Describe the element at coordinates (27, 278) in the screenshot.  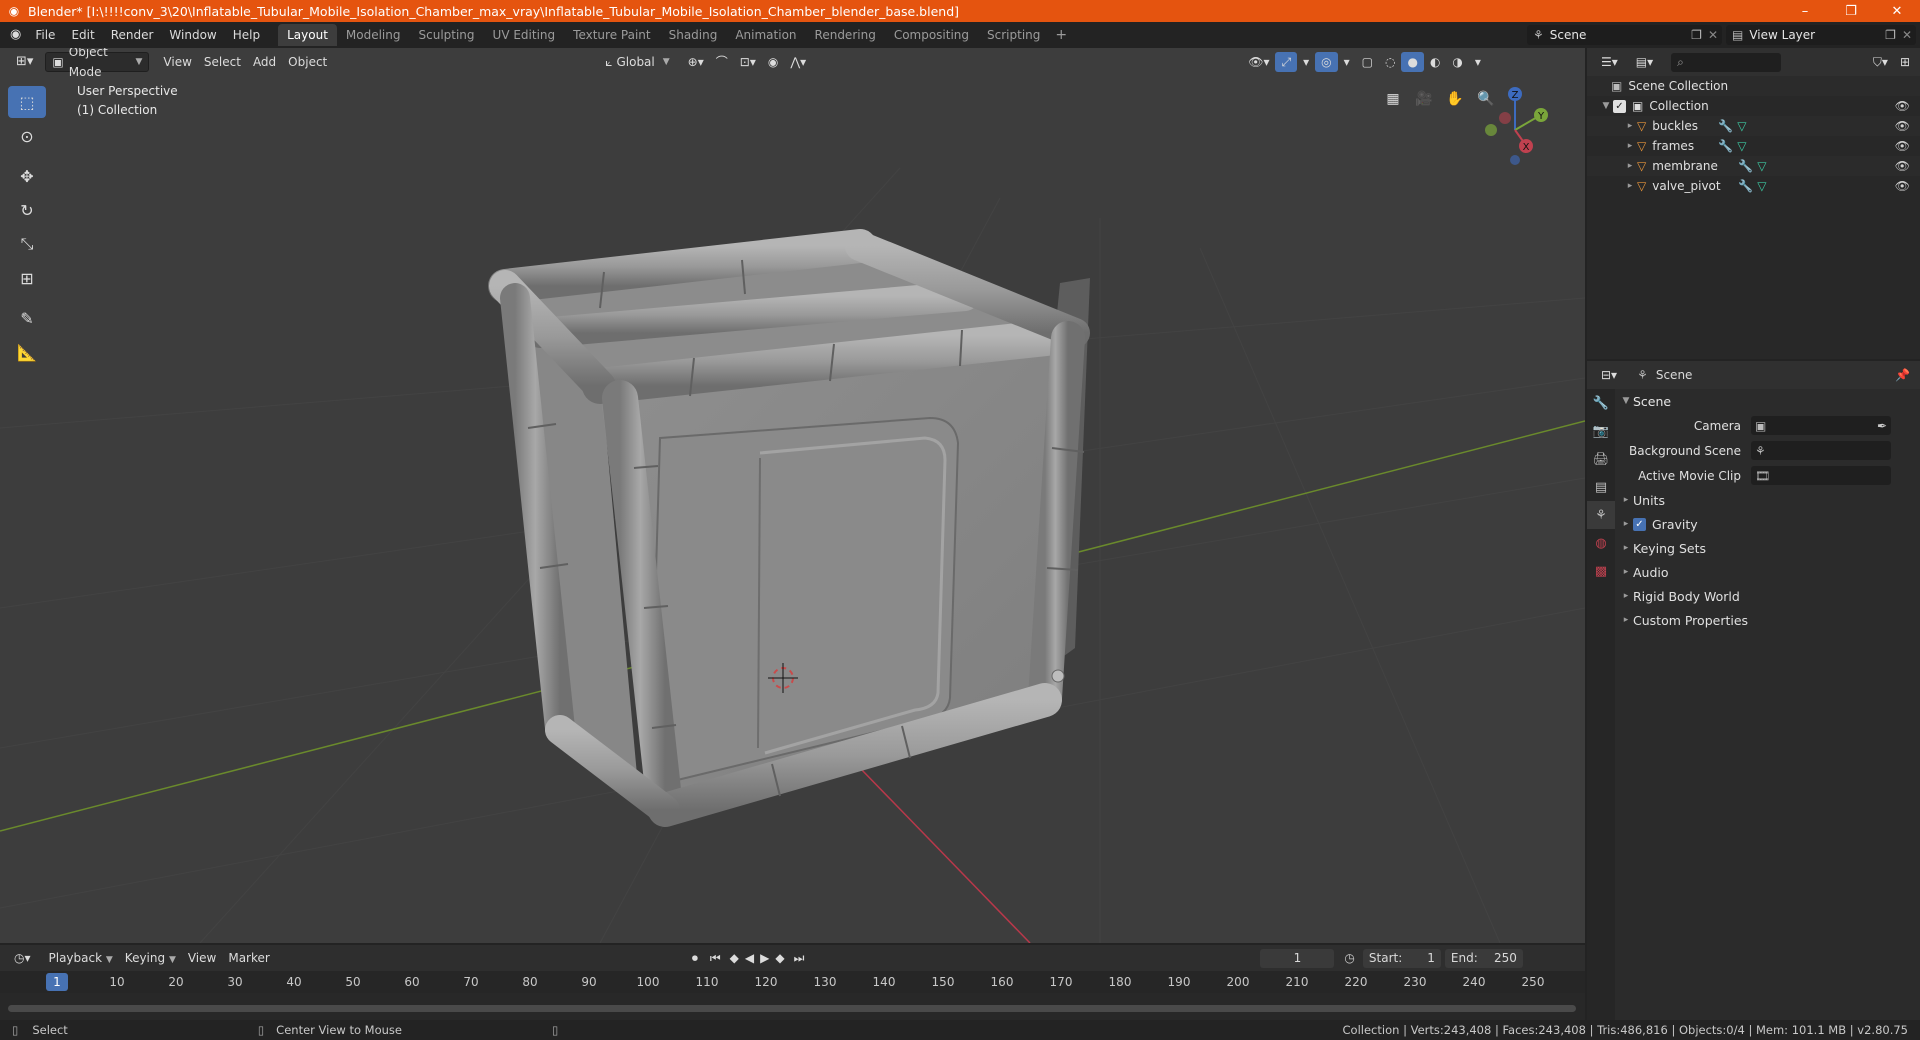
I see `transform-tool-icon: ⊞` at that location.